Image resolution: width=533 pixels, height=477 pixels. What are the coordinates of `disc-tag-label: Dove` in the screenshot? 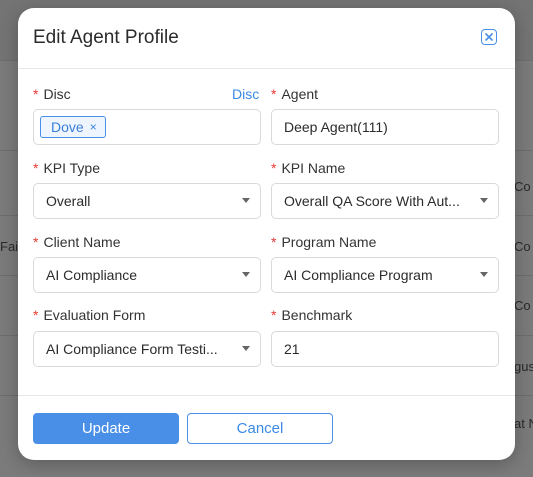 It's located at (67, 127).